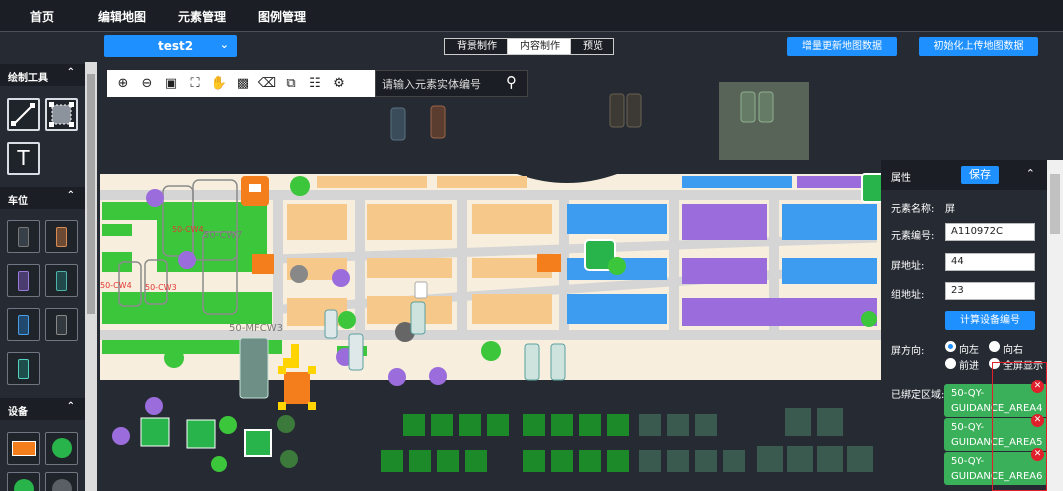  Describe the element at coordinates (161, 287) in the screenshot. I see `svg-text: 50-CW3` at that location.